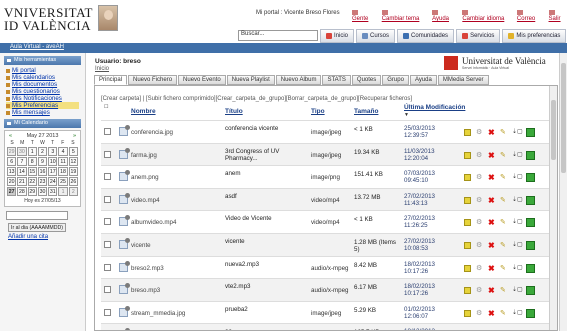 This screenshot has height=331, width=567. Describe the element at coordinates (152, 132) in the screenshot. I see `file-name-link: conferencia.jpg` at that location.